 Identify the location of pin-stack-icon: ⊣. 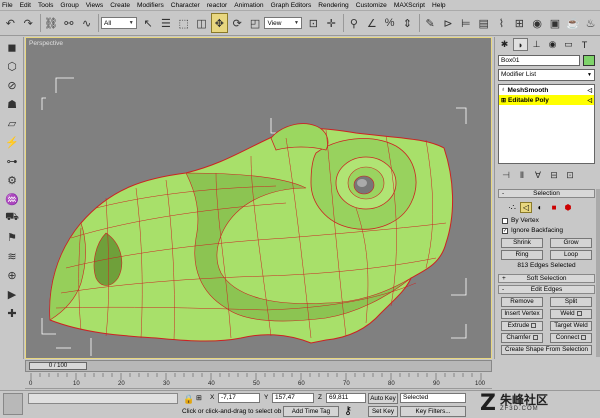
(506, 175).